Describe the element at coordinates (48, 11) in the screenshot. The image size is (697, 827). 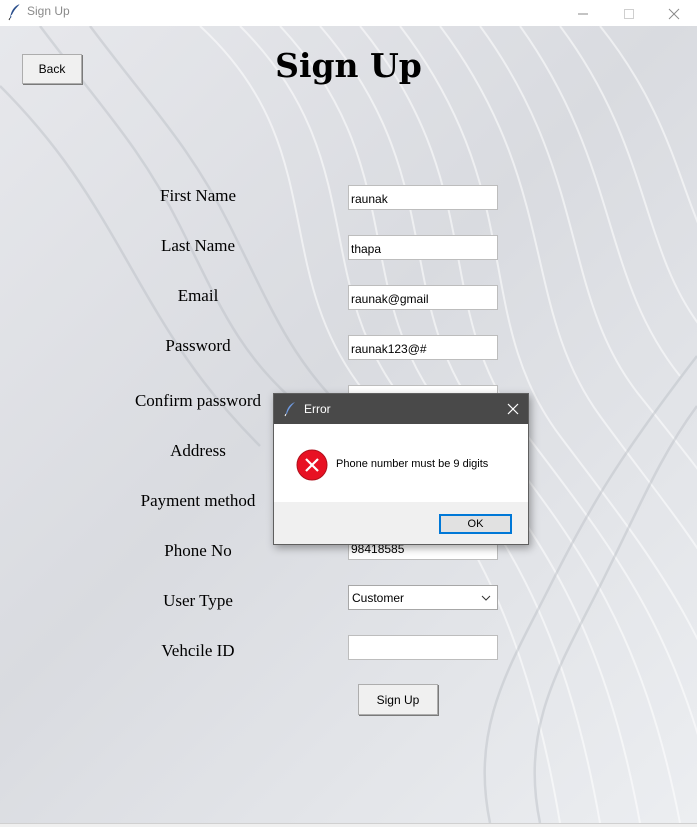
I see `window-title: Sign Up` at that location.